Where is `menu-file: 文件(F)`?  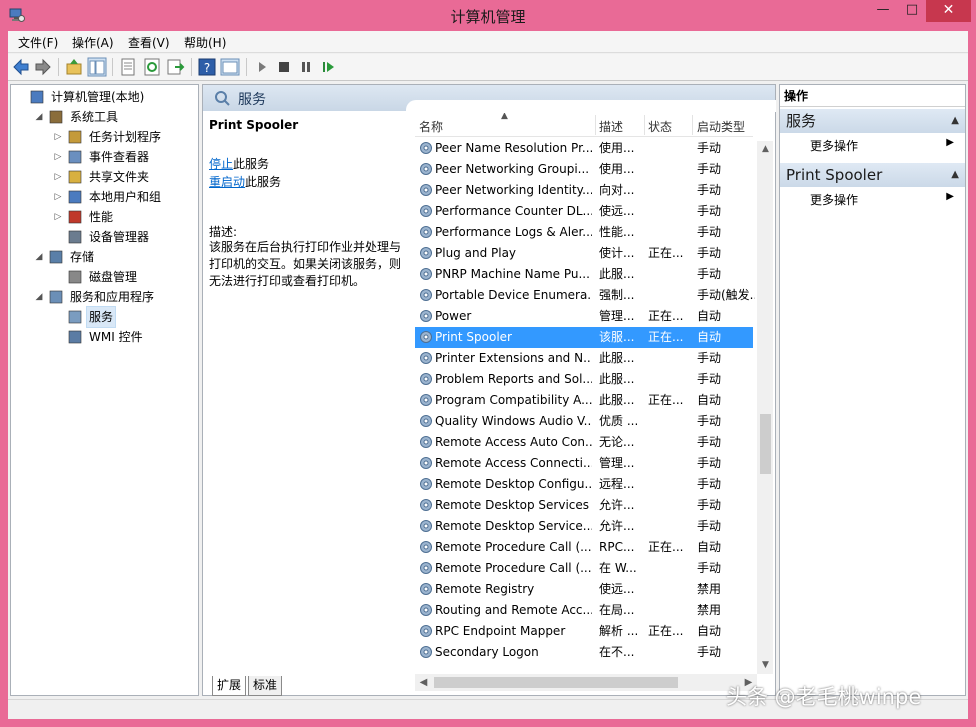
menu-file: 文件(F) is located at coordinates (38, 42).